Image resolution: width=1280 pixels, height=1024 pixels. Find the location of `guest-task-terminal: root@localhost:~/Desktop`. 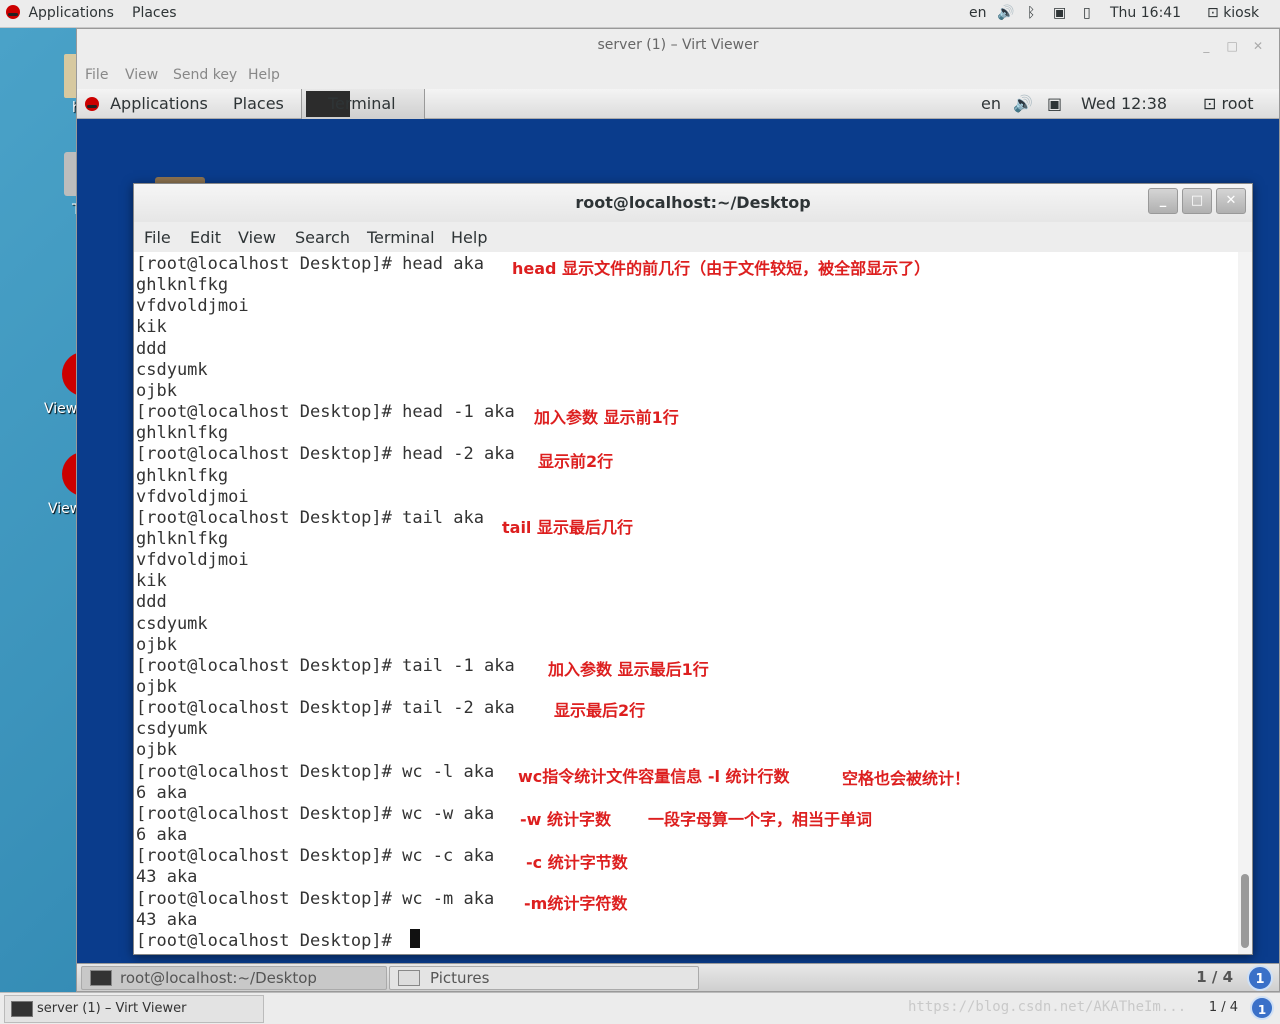

guest-task-terminal: root@localhost:~/Desktop is located at coordinates (234, 978).